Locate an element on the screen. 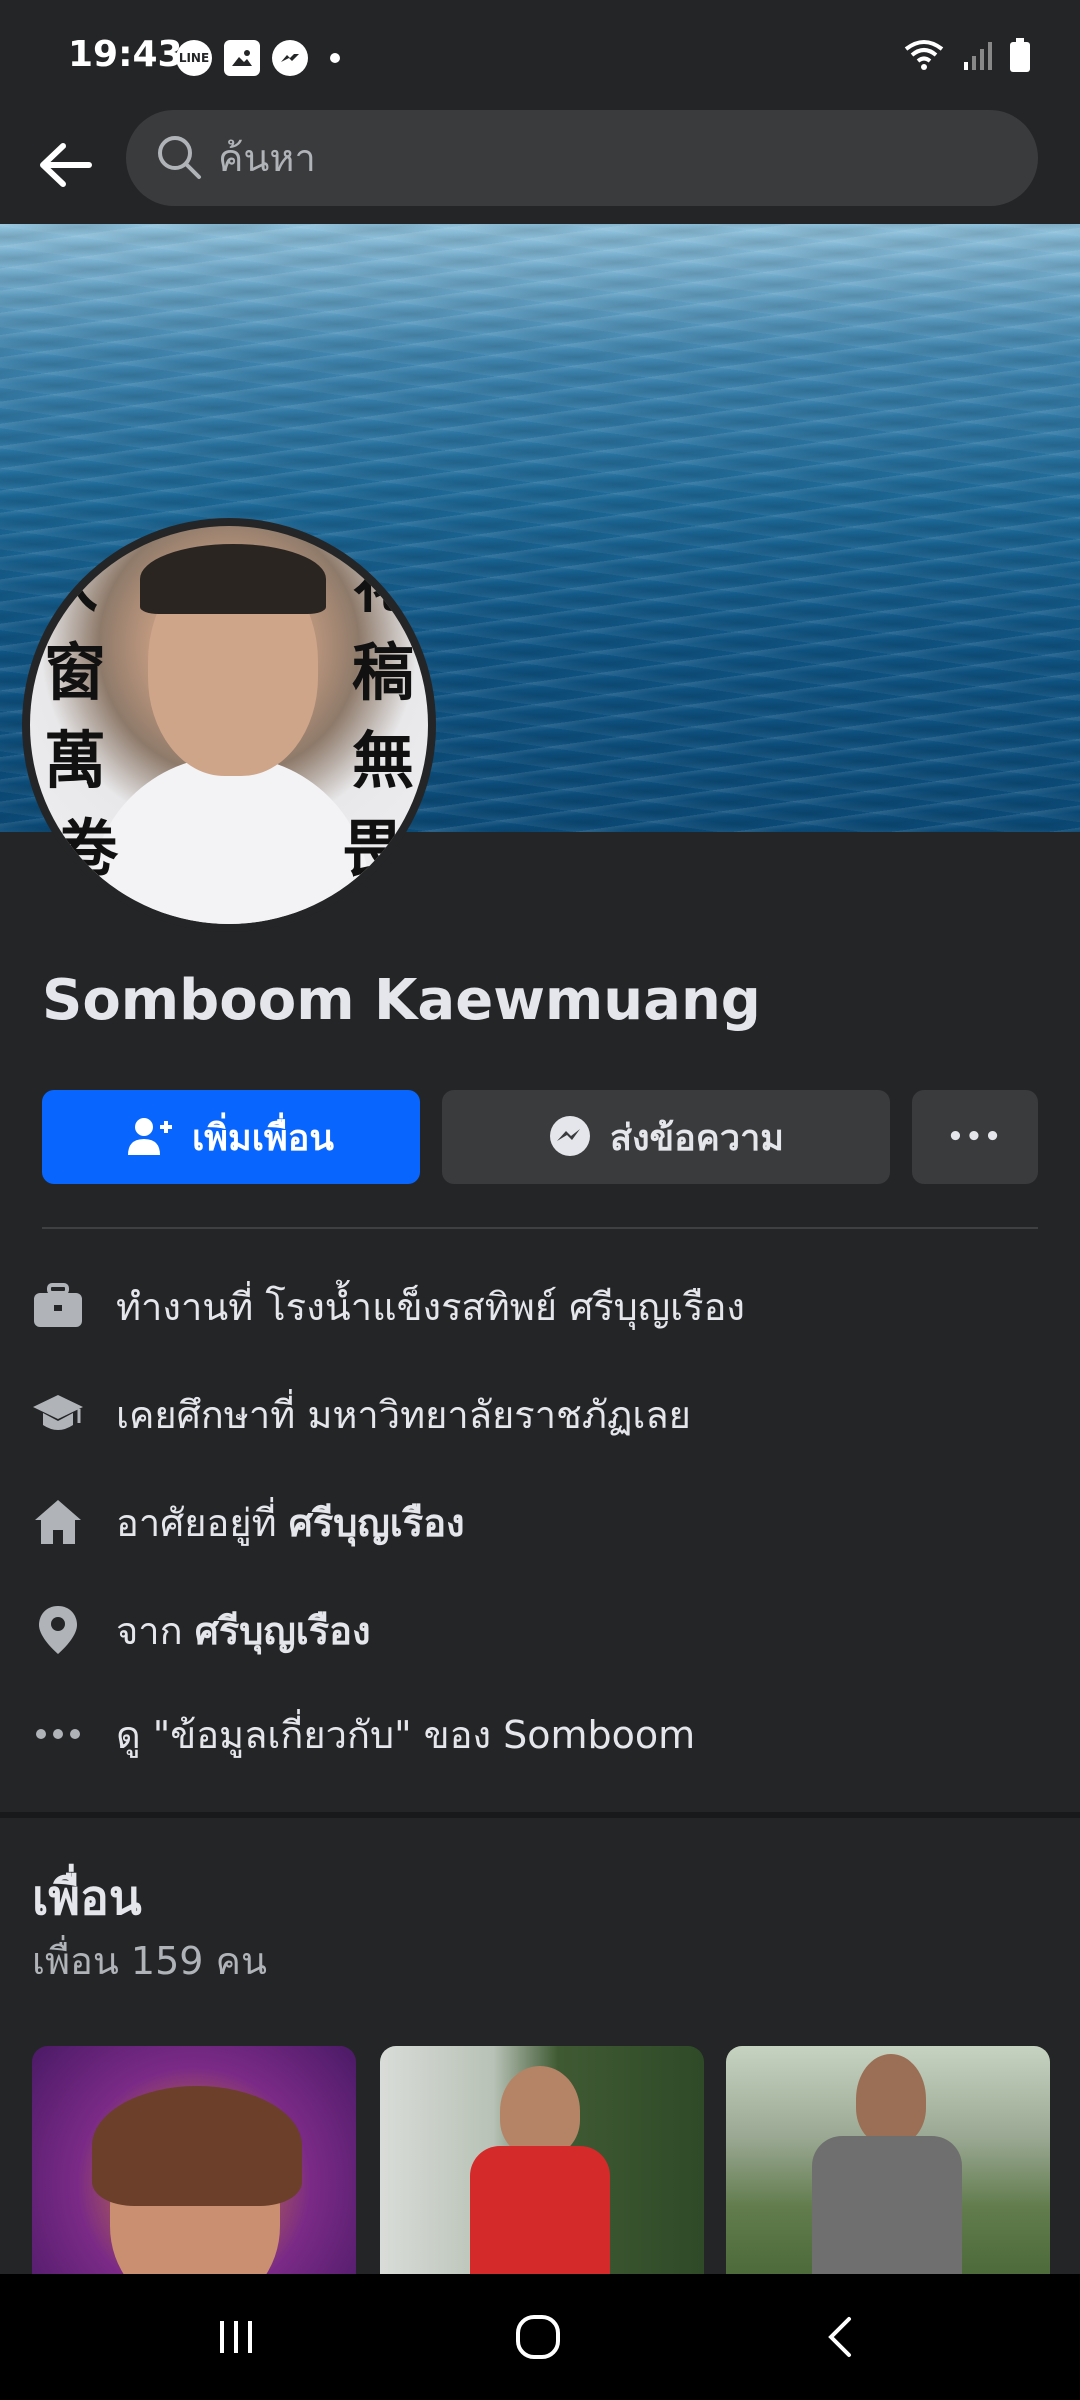  avatar-glyph: 畏 is located at coordinates (373, 848).